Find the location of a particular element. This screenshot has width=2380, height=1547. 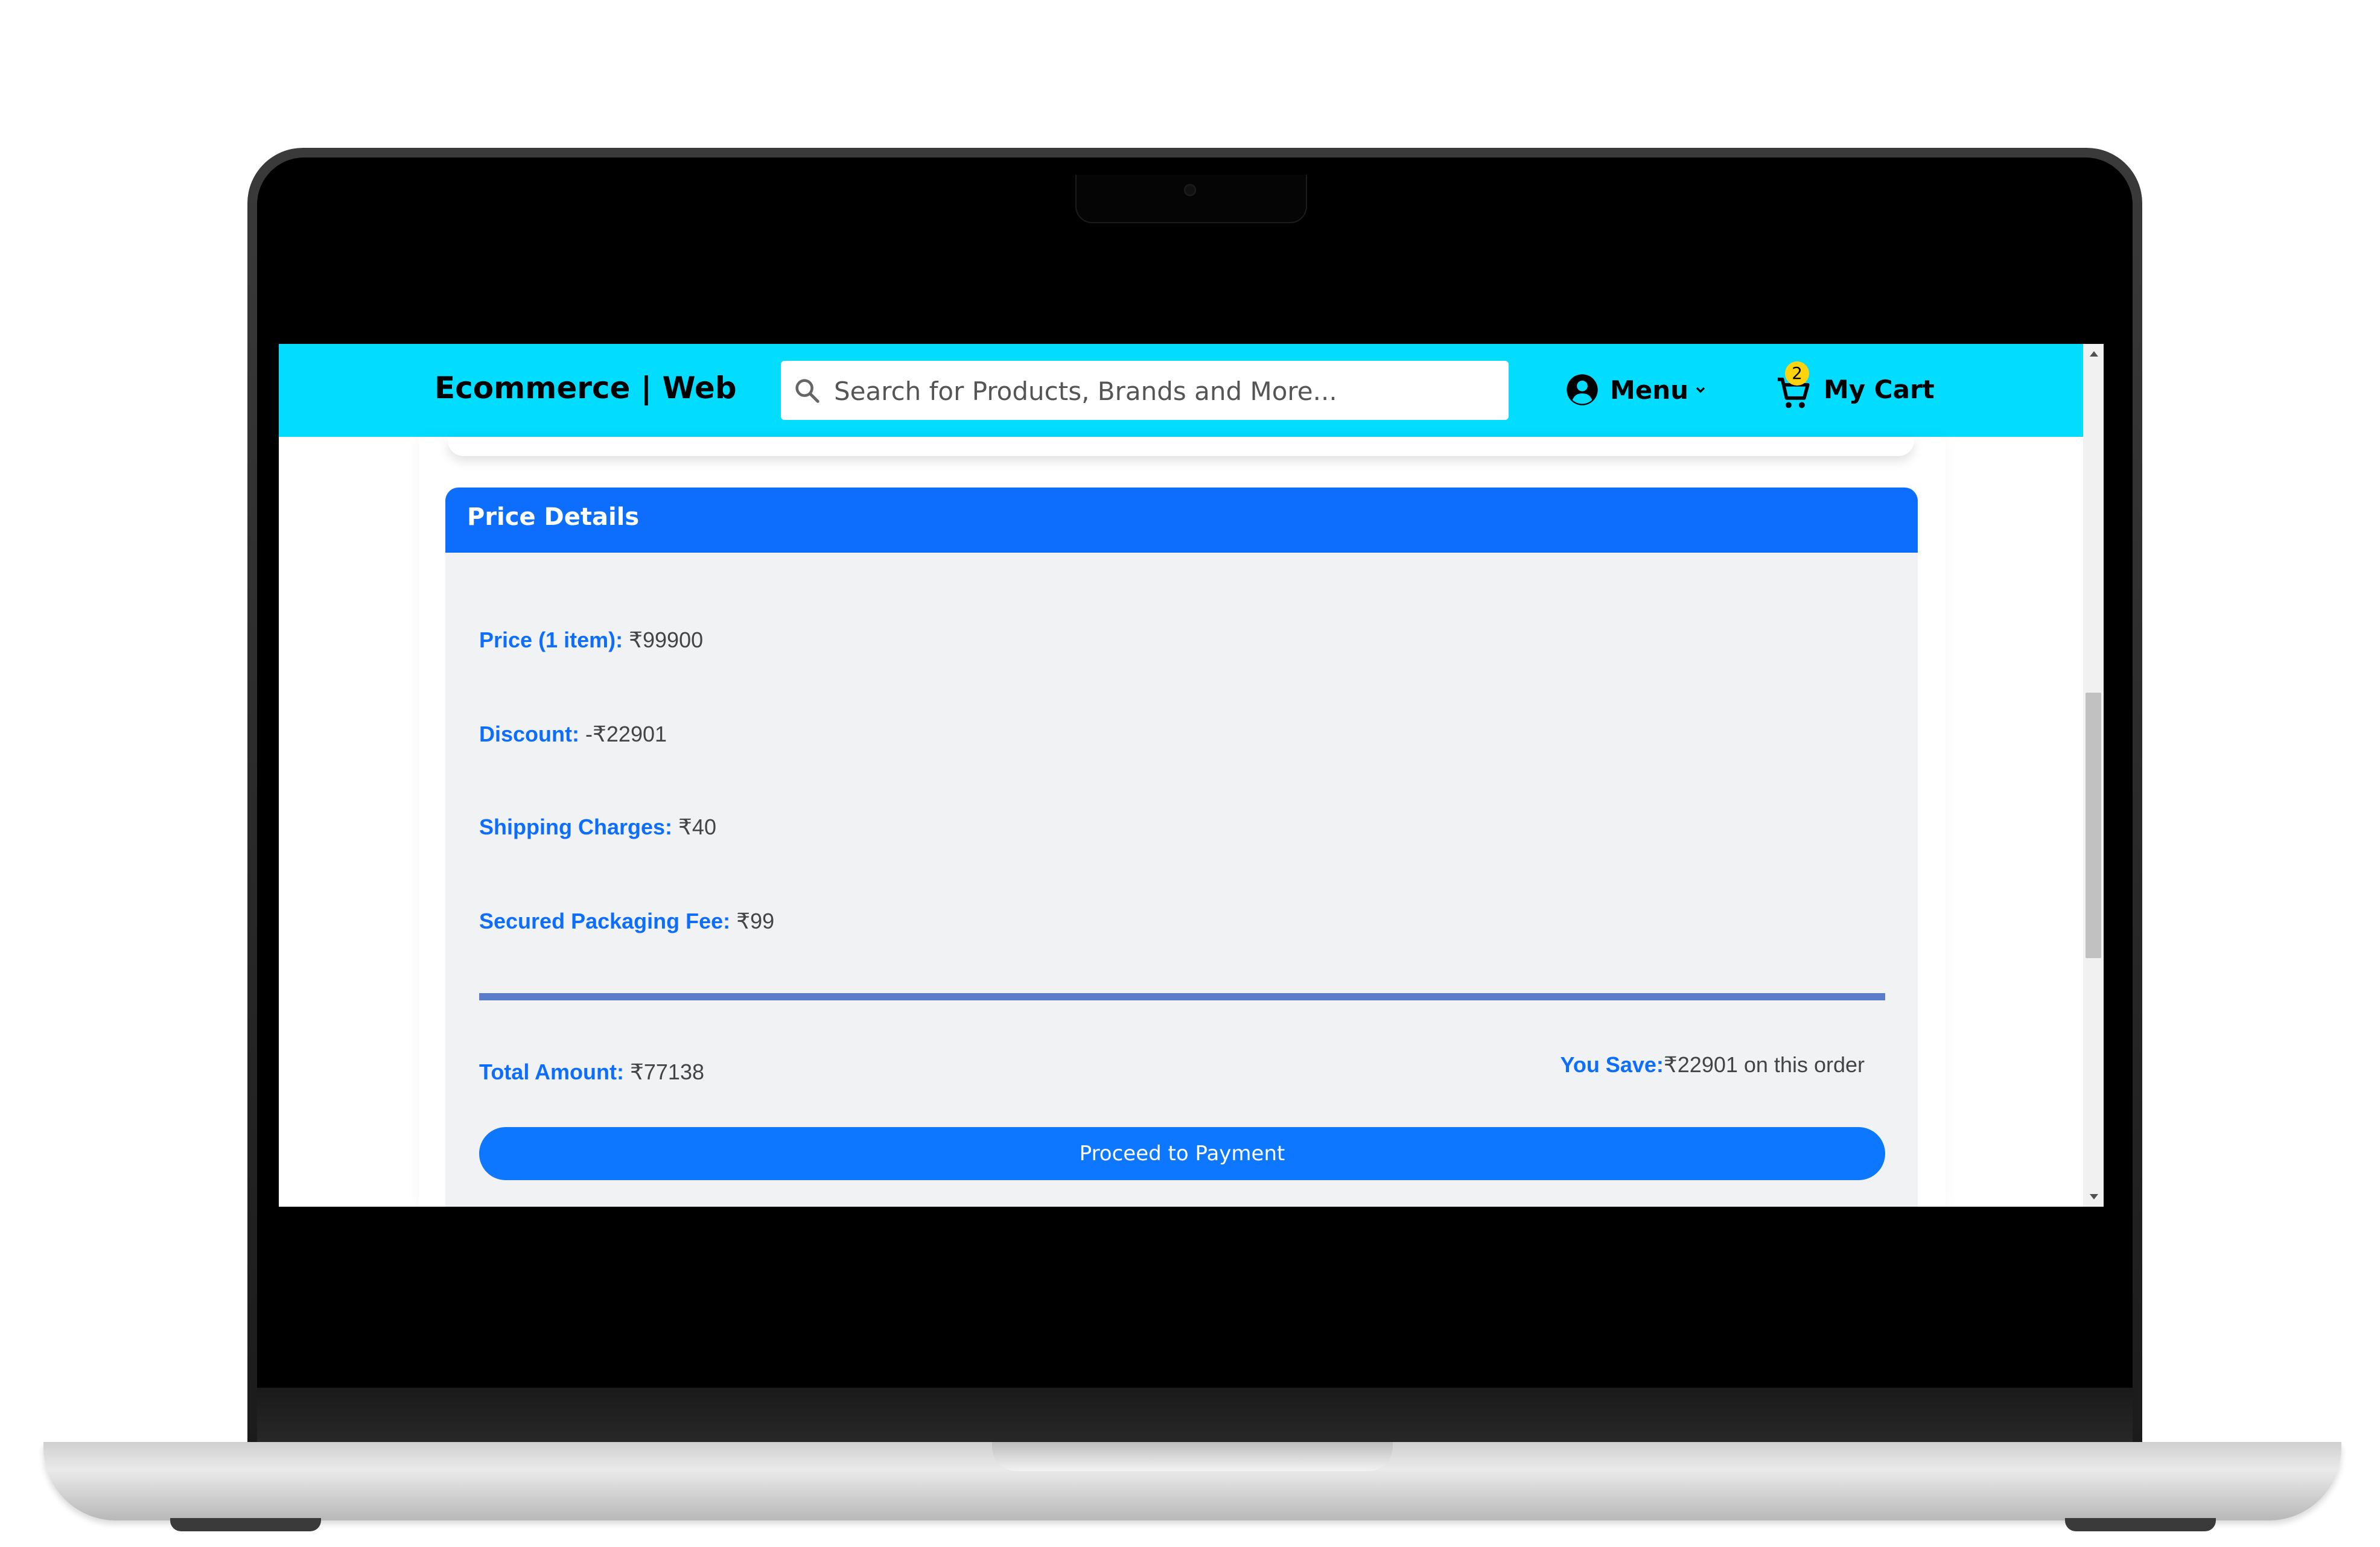

scrollbar-thumb is located at coordinates (2093, 826).